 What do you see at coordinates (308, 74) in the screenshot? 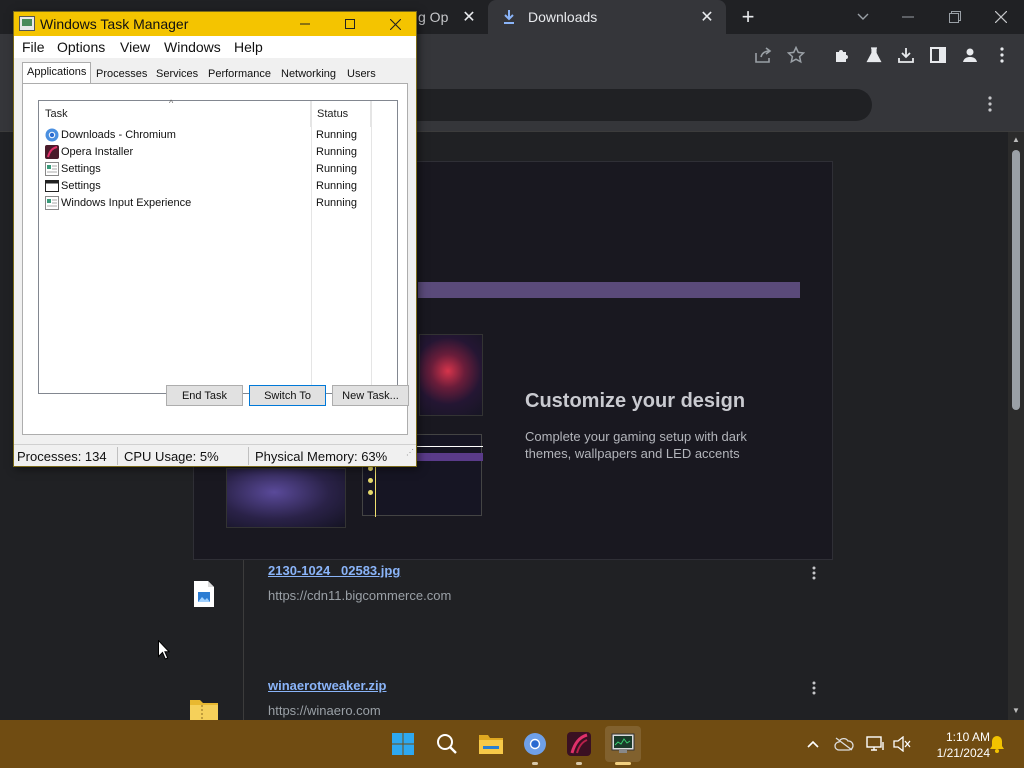
I see `tab-networking: Networking` at bounding box center [308, 74].